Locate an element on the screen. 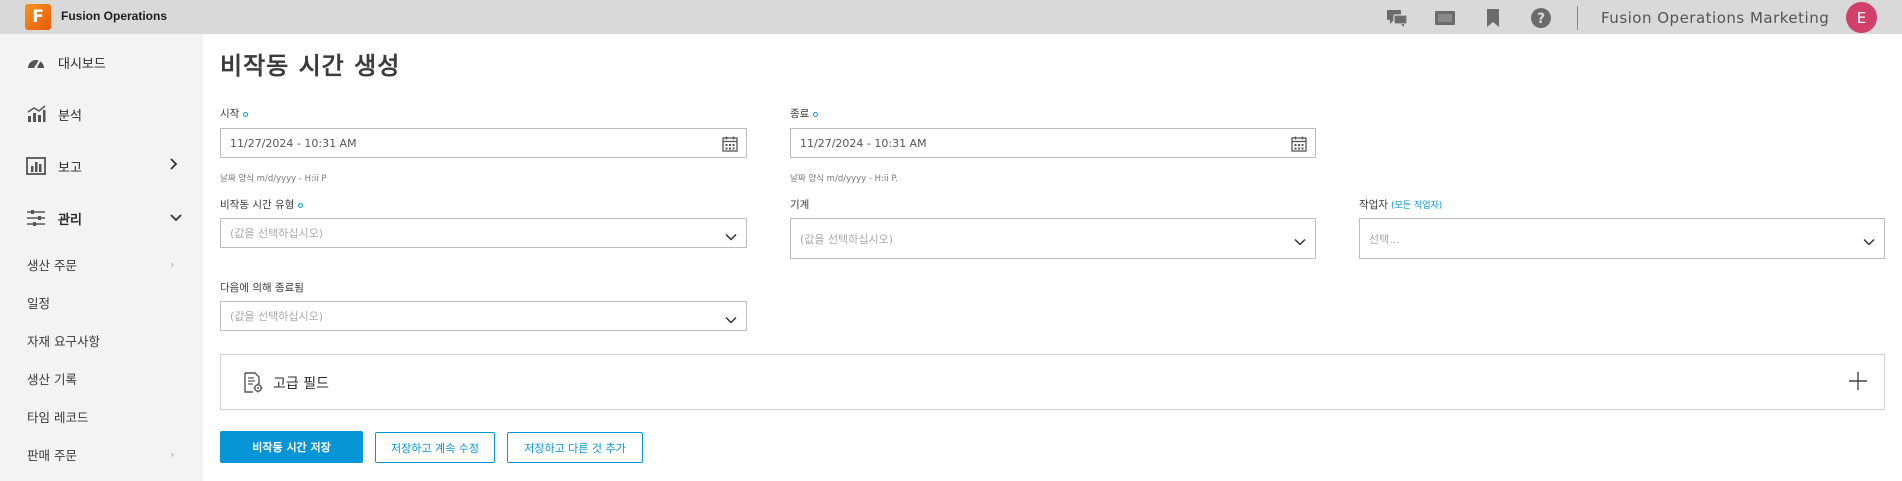 The height and width of the screenshot is (481, 1902). machine-label: 기계 is located at coordinates (800, 205).